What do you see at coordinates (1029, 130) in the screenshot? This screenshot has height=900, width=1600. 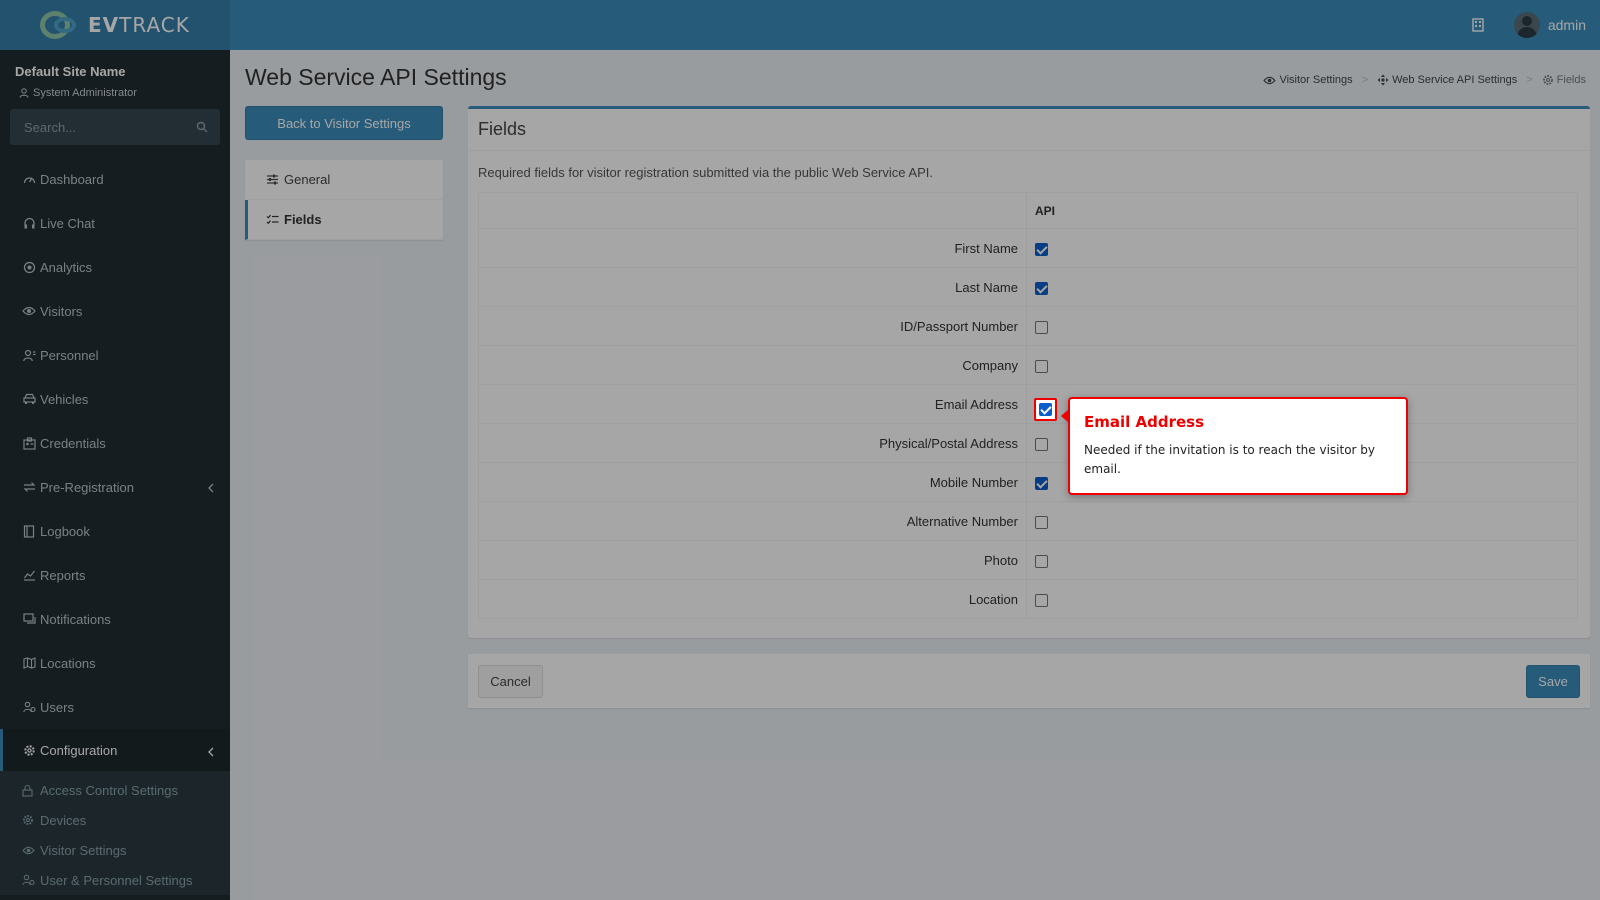 I see `fields-box-title: Fields` at bounding box center [1029, 130].